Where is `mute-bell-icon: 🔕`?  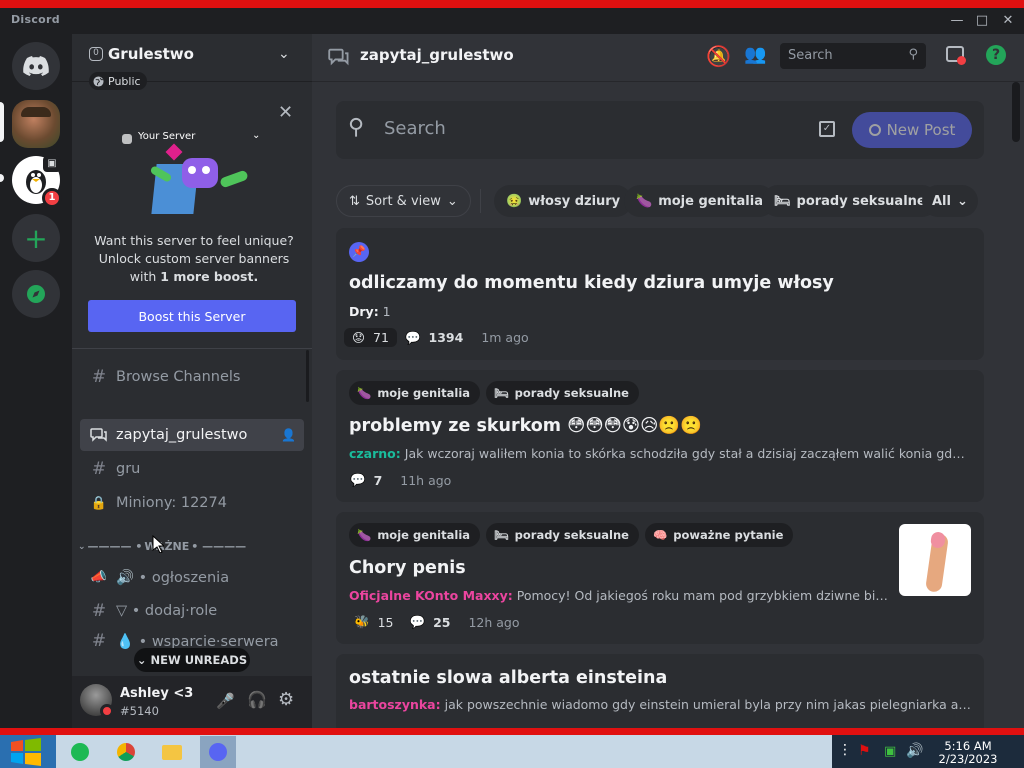
mute-bell-icon: 🔕 is located at coordinates (718, 56).